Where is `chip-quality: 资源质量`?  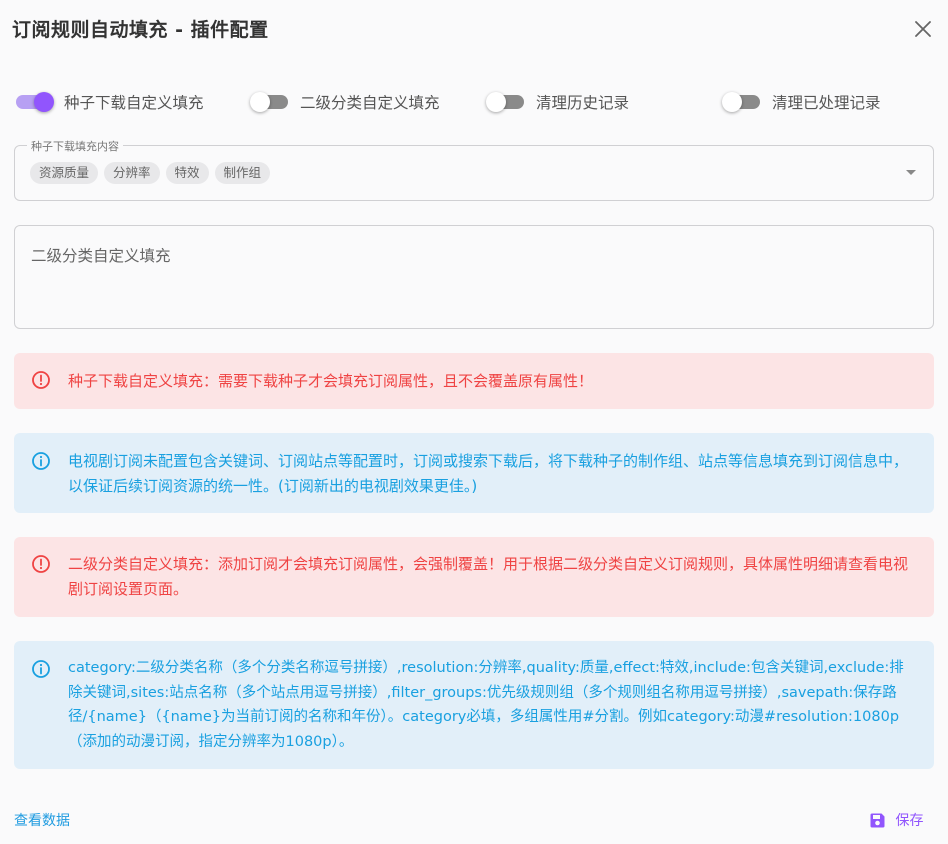
chip-quality: 资源质量 is located at coordinates (64, 173).